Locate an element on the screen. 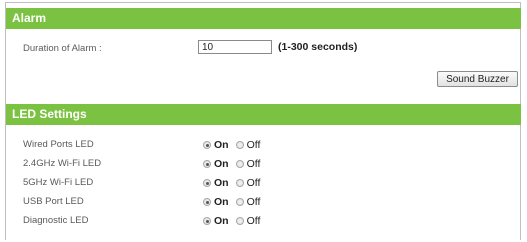 This screenshot has width=527, height=242. wired-ports-led-options: On Off is located at coordinates (235, 145).